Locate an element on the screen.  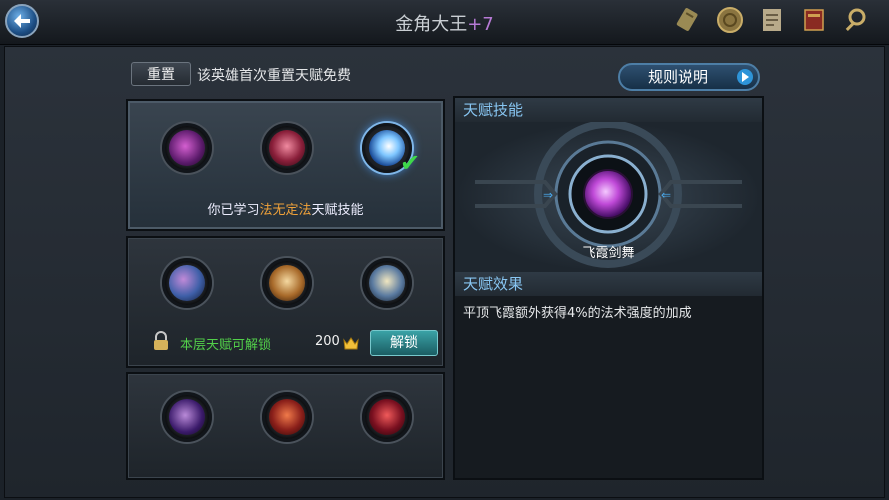
skill-section-header: 天赋技能 is located at coordinates (608, 110).